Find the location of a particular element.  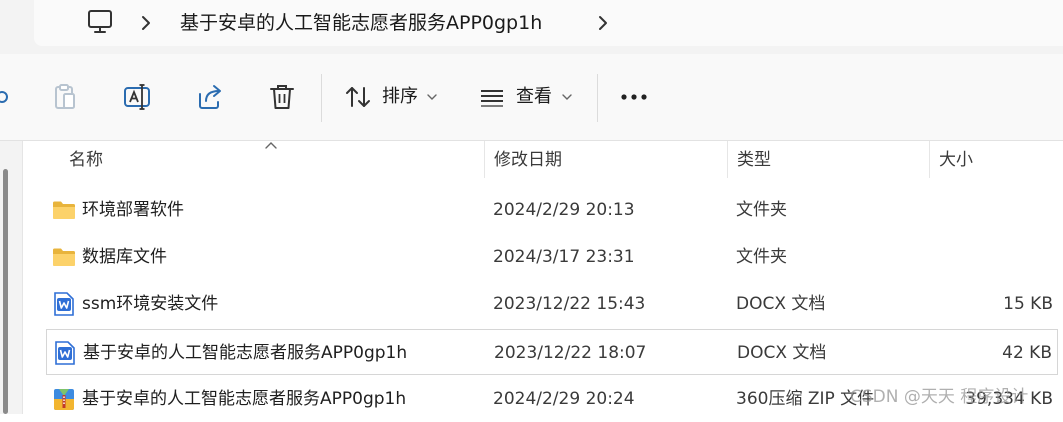

file-modified: 2024/2/29 20:24 is located at coordinates (564, 399).